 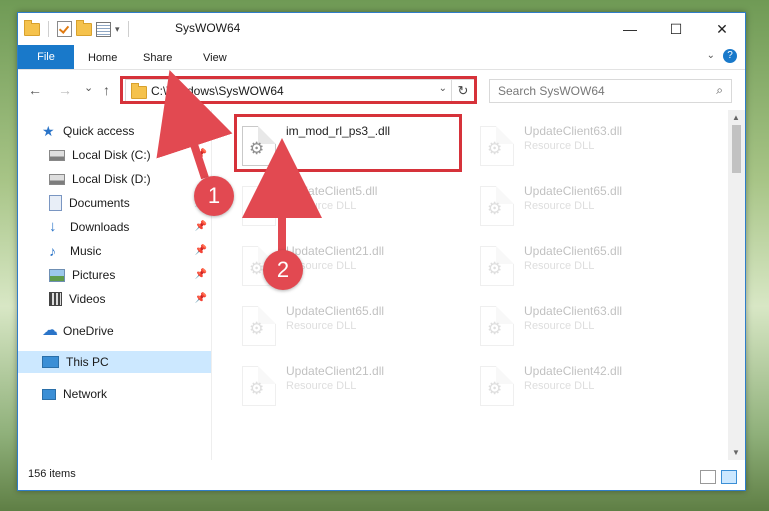 What do you see at coordinates (99, 131) in the screenshot?
I see `sidebar-item-label: Quick access` at bounding box center [99, 131].